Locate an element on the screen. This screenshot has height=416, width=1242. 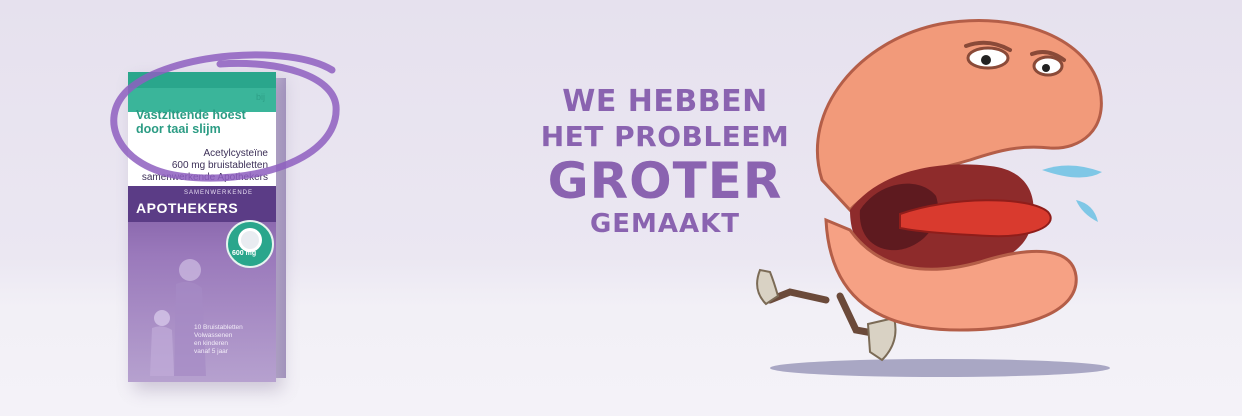
pack-dose: 600 mg is located at coordinates (244, 253).